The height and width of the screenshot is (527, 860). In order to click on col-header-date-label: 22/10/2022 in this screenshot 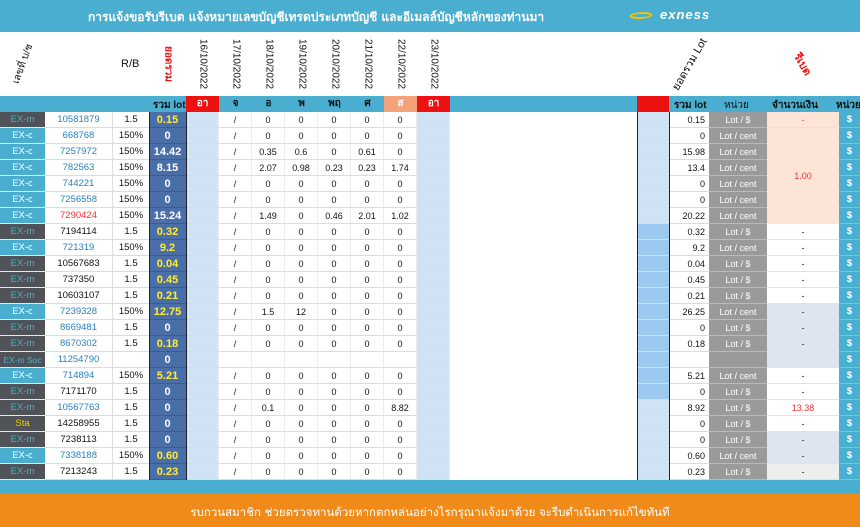, I will do `click(400, 64)`.